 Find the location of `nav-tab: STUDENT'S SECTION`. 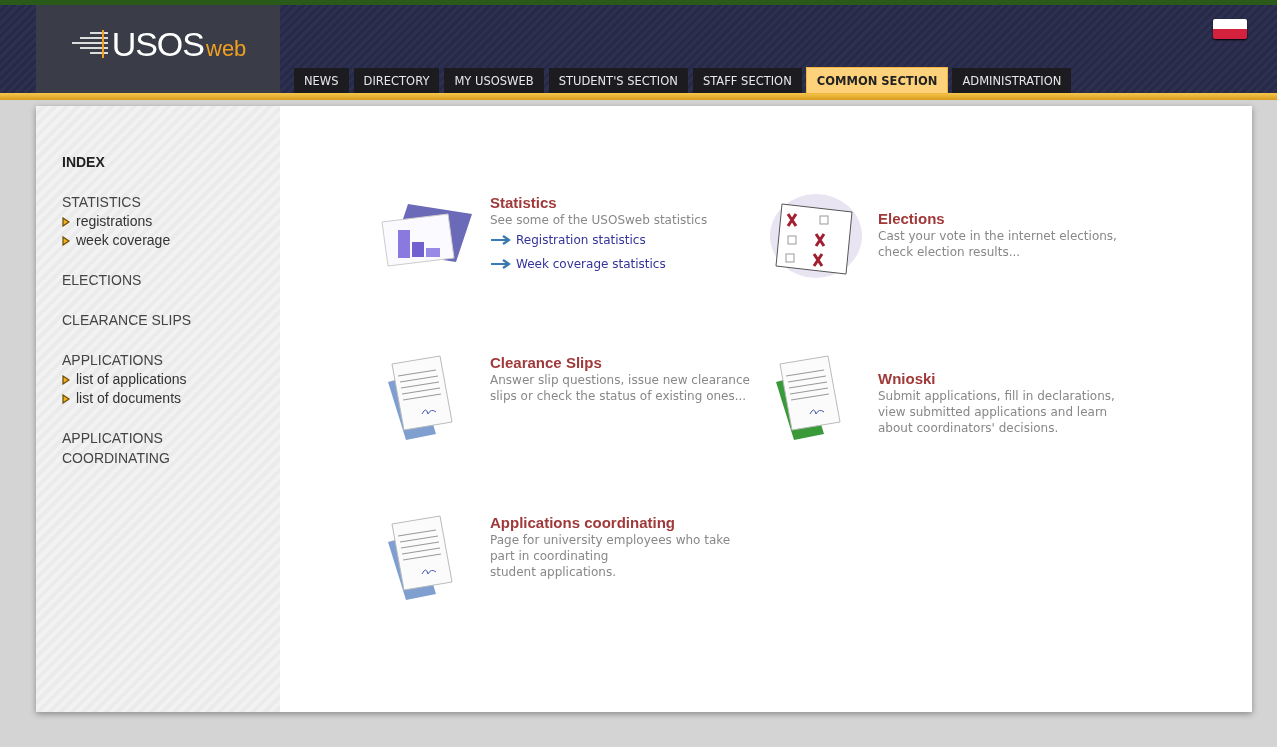

nav-tab: STUDENT'S SECTION is located at coordinates (618, 80).